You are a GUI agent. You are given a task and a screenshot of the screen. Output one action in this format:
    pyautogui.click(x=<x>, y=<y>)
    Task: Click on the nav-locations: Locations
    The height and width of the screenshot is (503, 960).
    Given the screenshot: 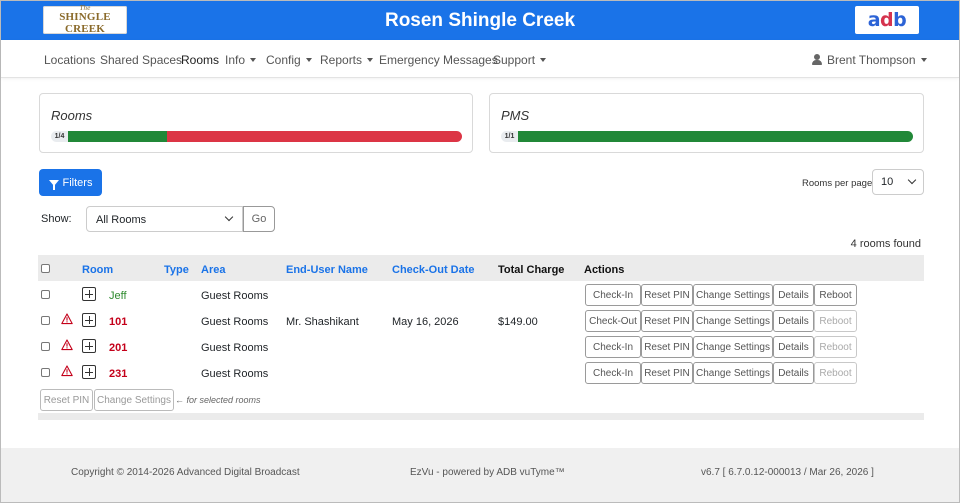 What is the action you would take?
    pyautogui.click(x=69, y=60)
    